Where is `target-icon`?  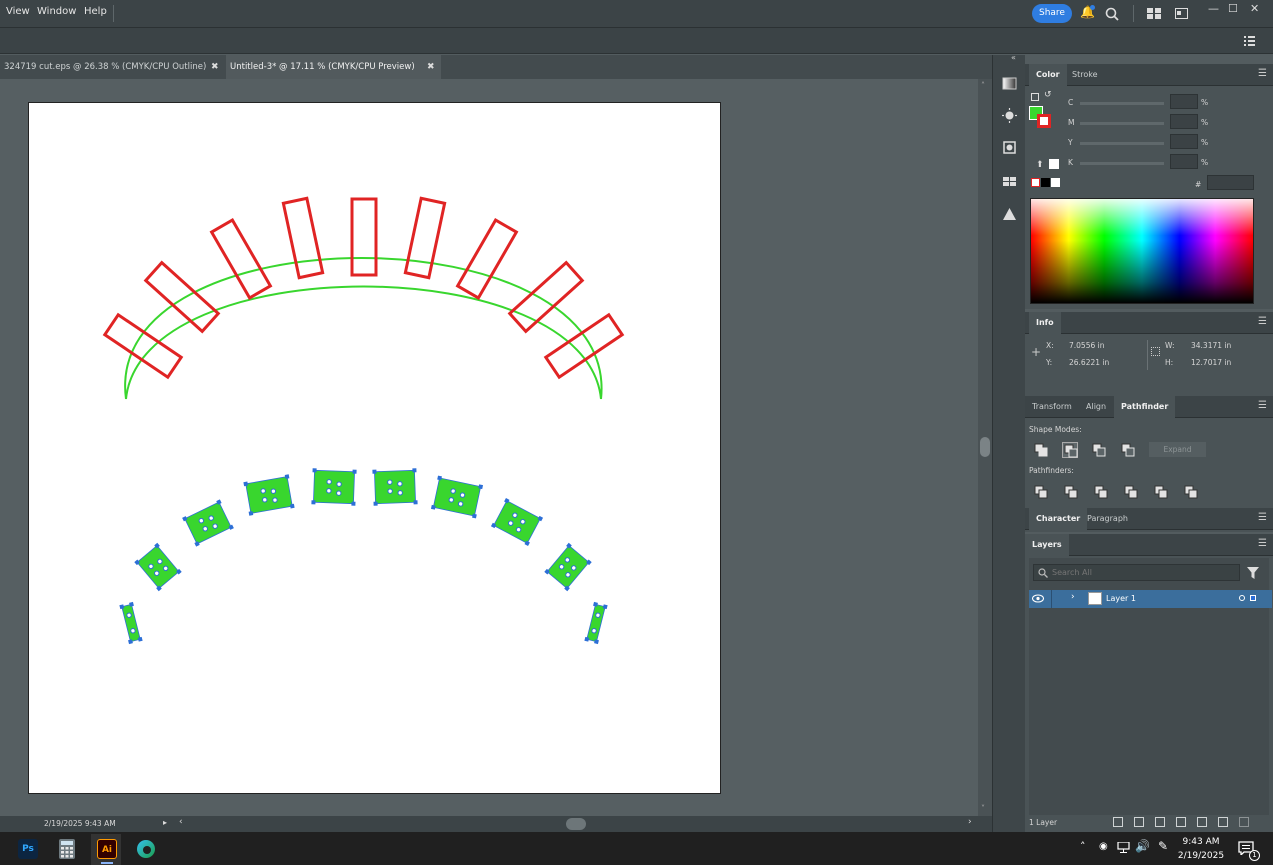
target-icon is located at coordinates (1242, 598).